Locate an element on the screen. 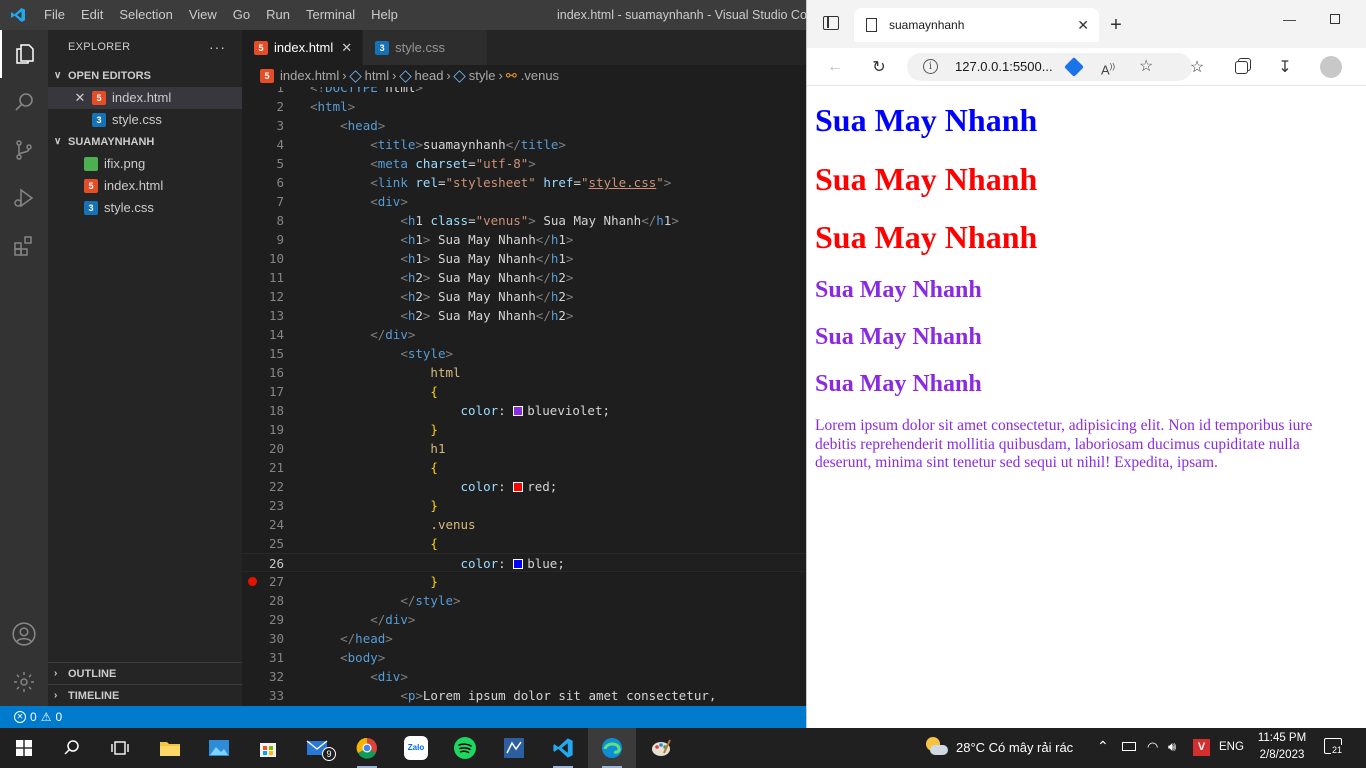  code-line: 12 <h2> Sua May Nhanh</h2> is located at coordinates (524, 296).